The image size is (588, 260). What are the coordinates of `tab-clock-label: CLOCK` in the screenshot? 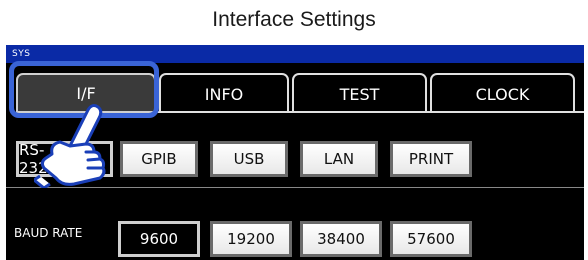 It's located at (502, 94).